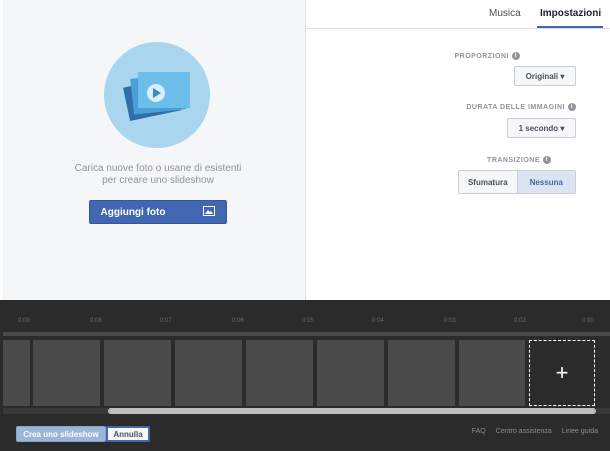  Describe the element at coordinates (570, 13) in the screenshot. I see `tab-settings: Impostazioni` at that location.